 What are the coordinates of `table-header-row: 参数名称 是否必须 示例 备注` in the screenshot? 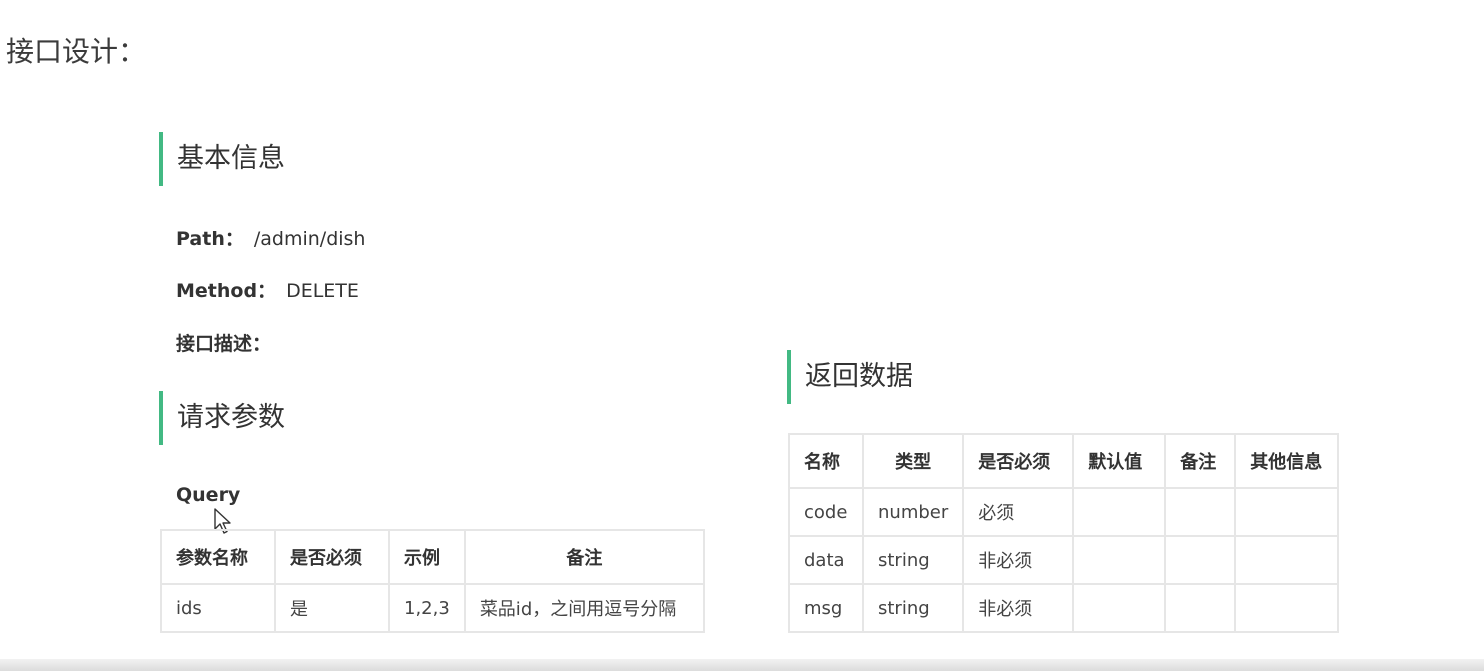 It's located at (433, 557).